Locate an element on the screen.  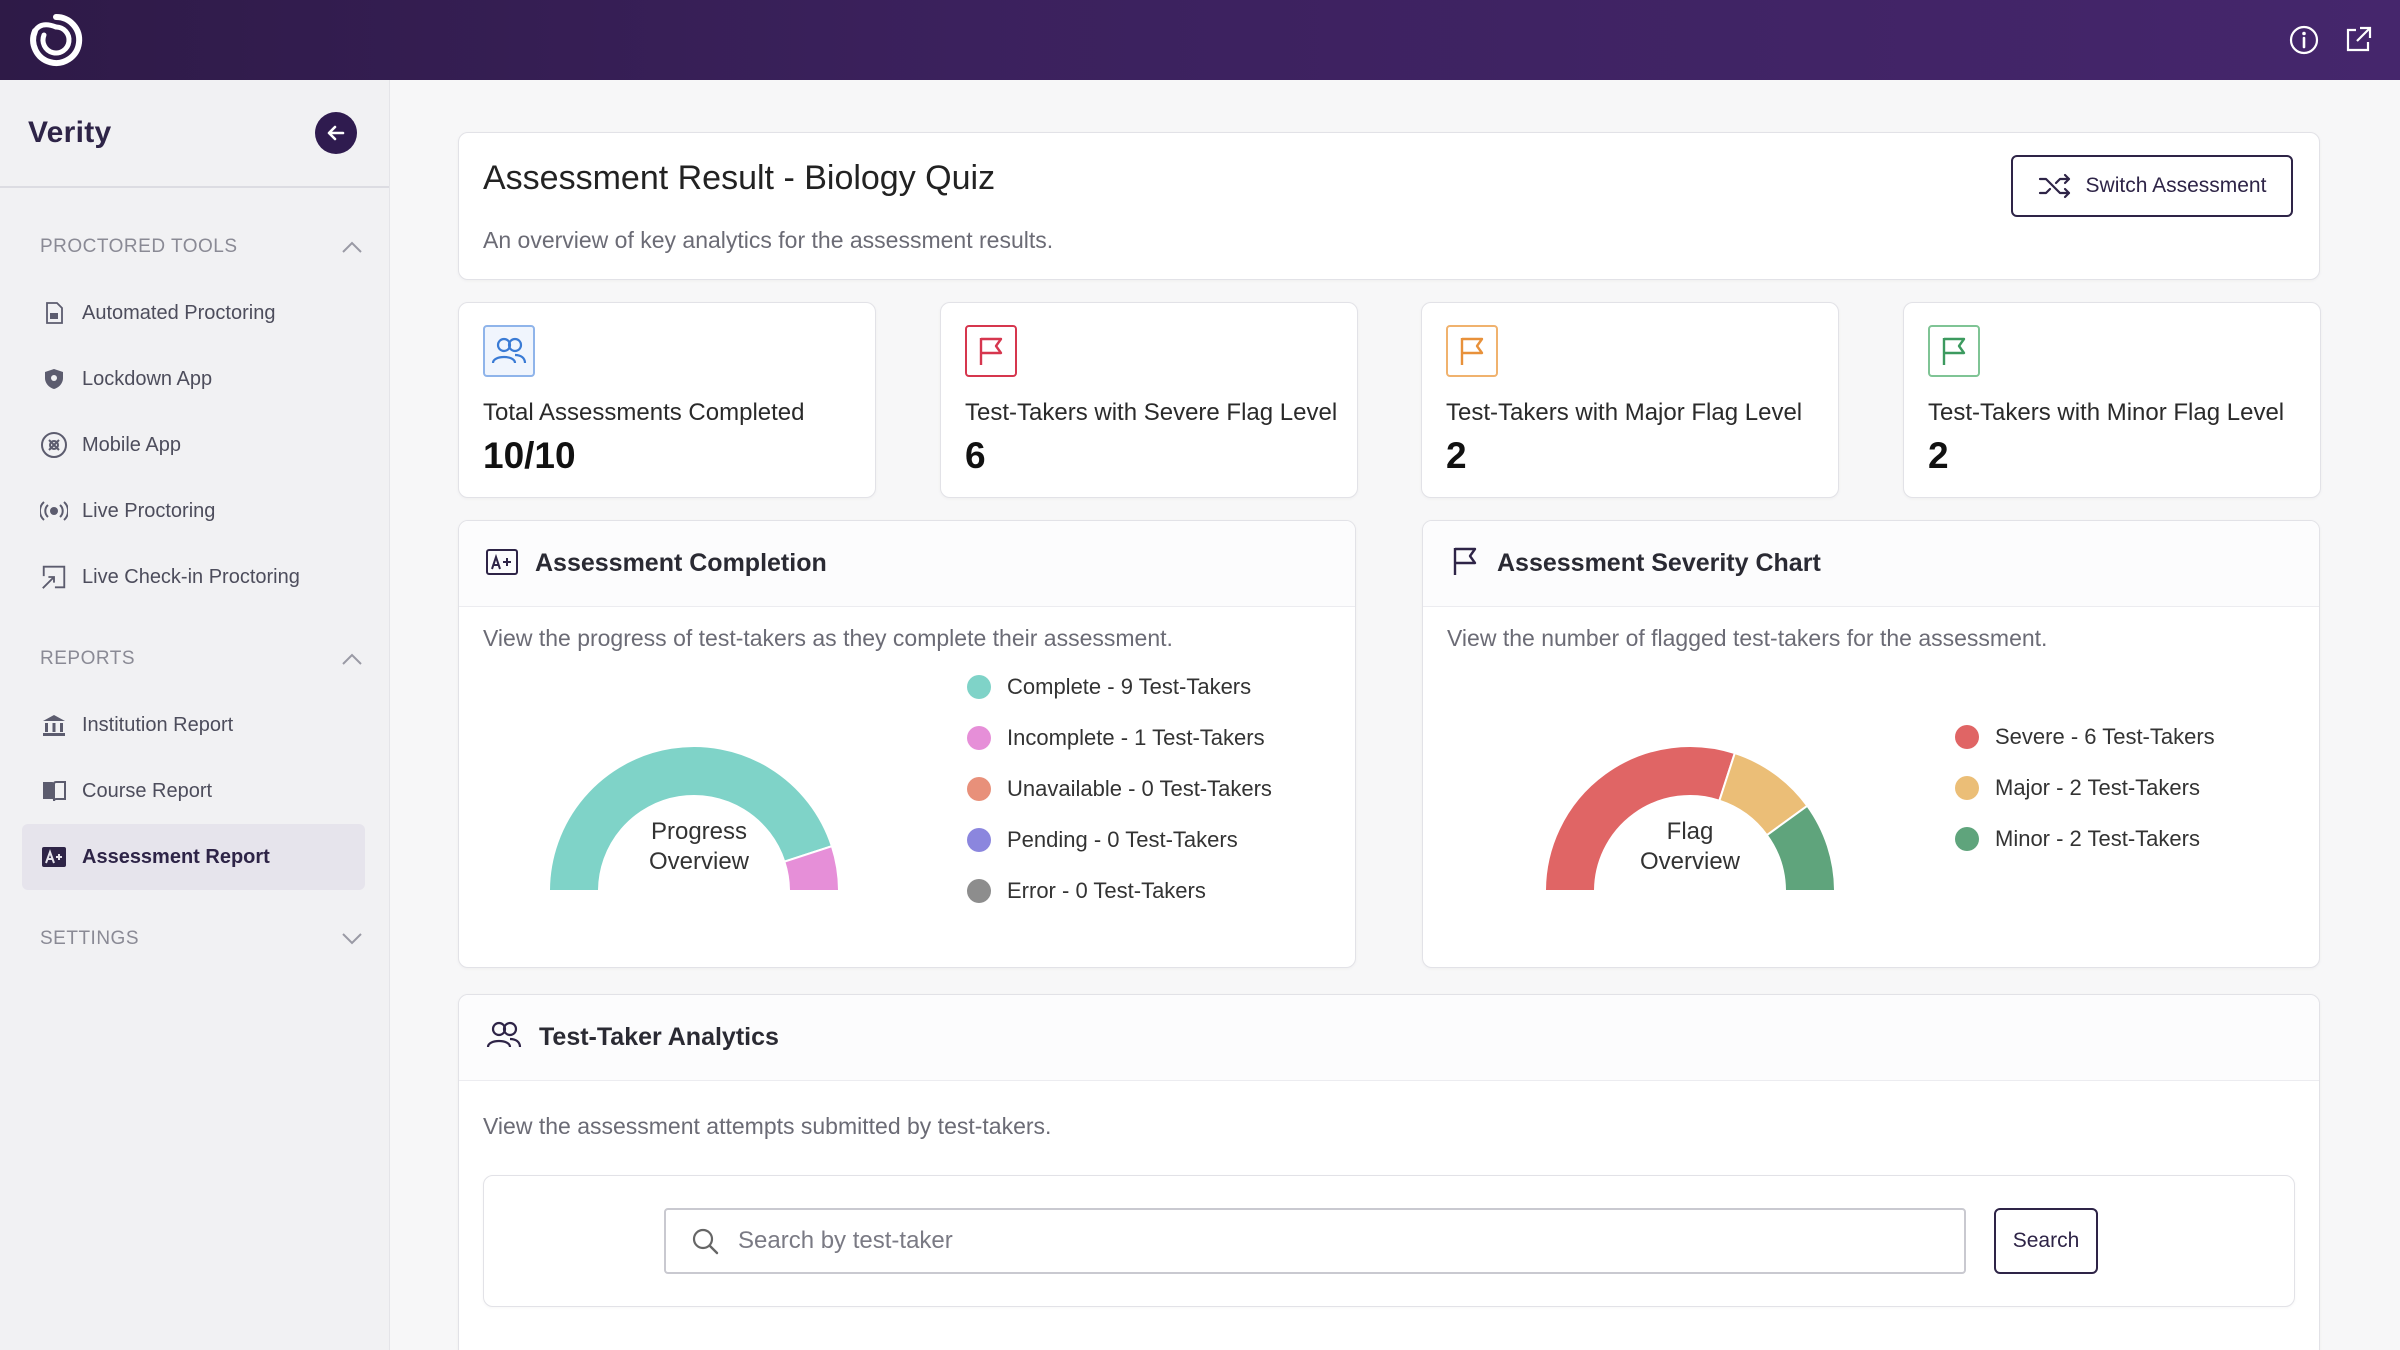
flag-gauge is located at coordinates (1690, 818).